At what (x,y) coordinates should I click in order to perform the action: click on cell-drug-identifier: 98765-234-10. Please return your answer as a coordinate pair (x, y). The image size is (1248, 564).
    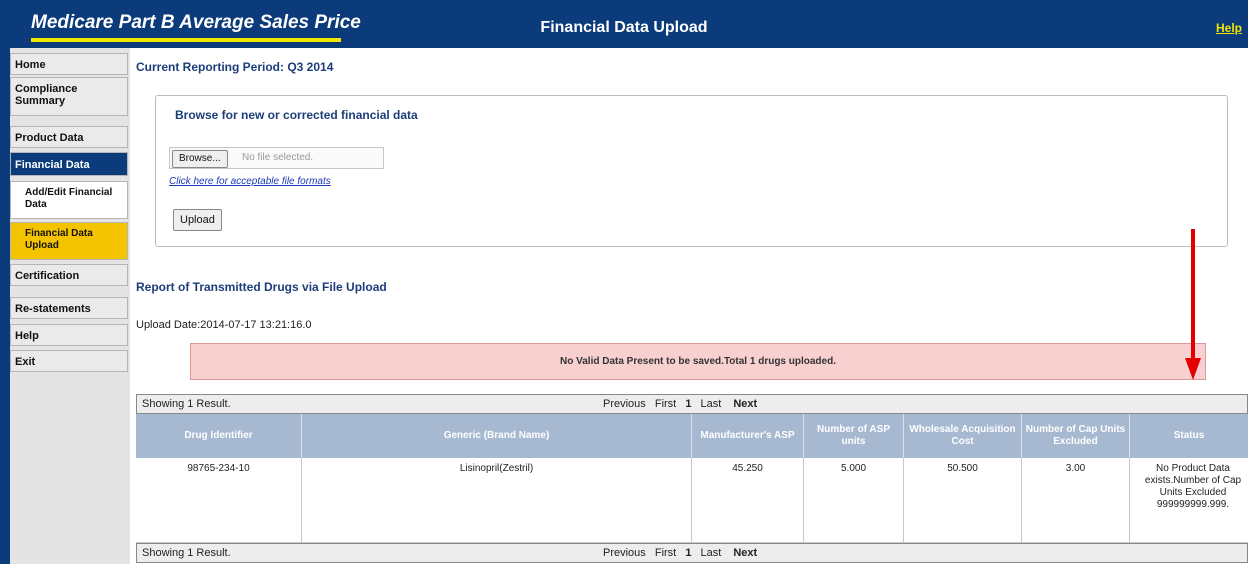
    Looking at the image, I should click on (219, 500).